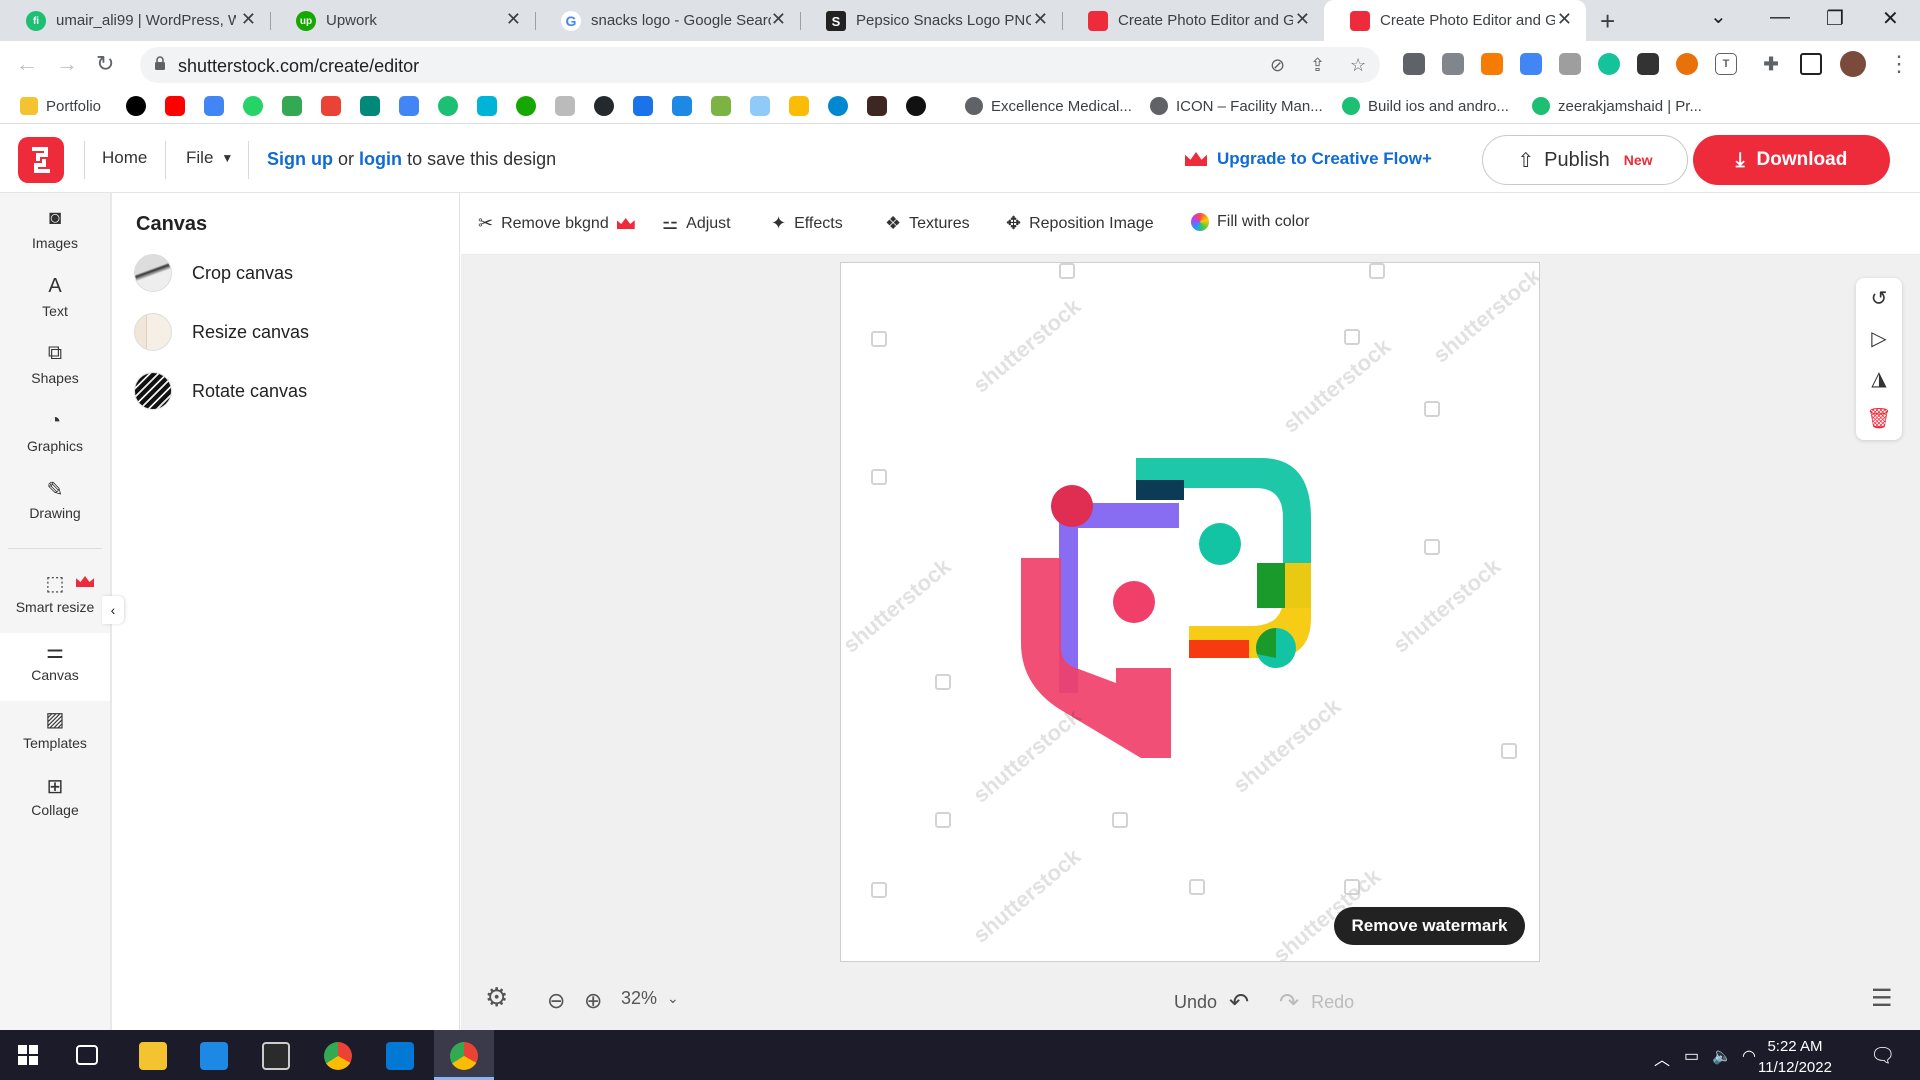 This screenshot has width=1920, height=1080. Describe the element at coordinates (284, 332) in the screenshot. I see `resize-canvas-option: Resize canvas` at that location.